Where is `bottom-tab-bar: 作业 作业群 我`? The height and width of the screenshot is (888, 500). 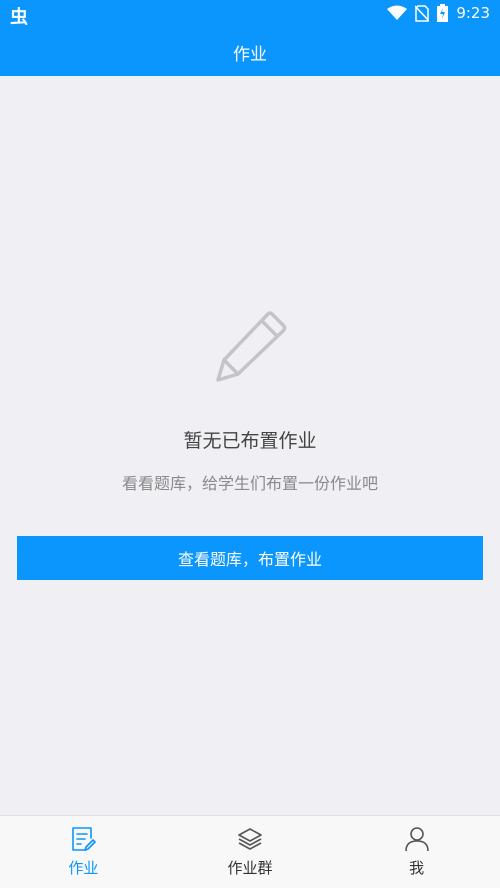
bottom-tab-bar: 作业 作业群 我 is located at coordinates (250, 851).